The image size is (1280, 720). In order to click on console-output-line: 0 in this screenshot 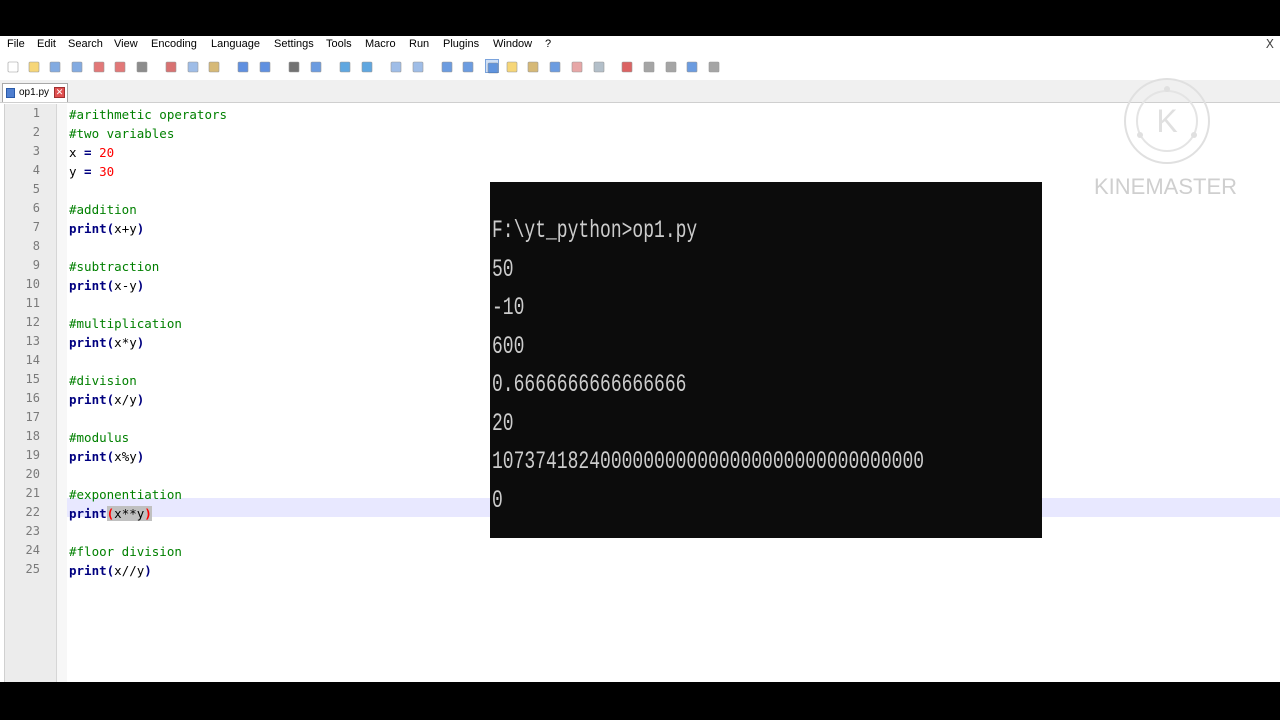, I will do `click(497, 500)`.